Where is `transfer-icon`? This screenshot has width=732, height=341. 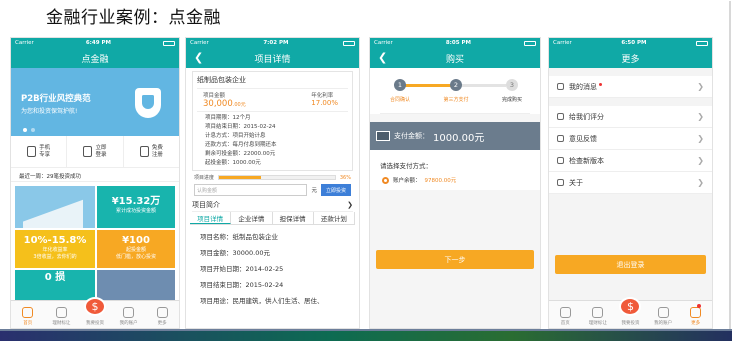
transfer-icon is located at coordinates (598, 312).